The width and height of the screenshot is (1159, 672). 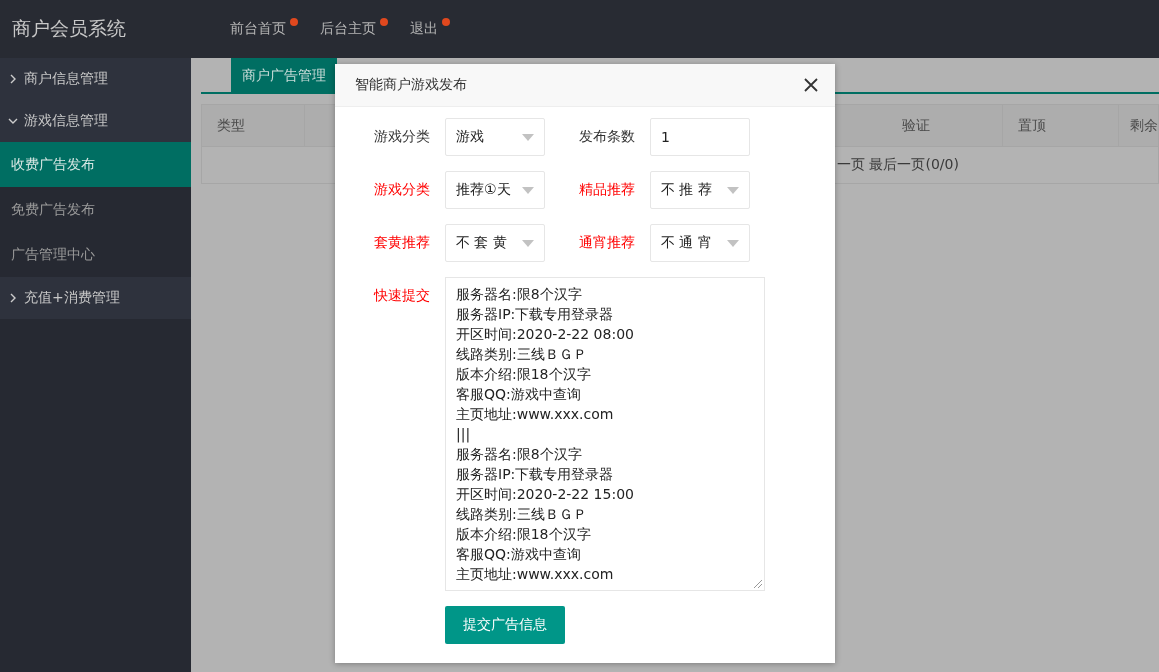 I want to click on sidebar-group-label: 充值+消费管理, so click(x=72, y=298).